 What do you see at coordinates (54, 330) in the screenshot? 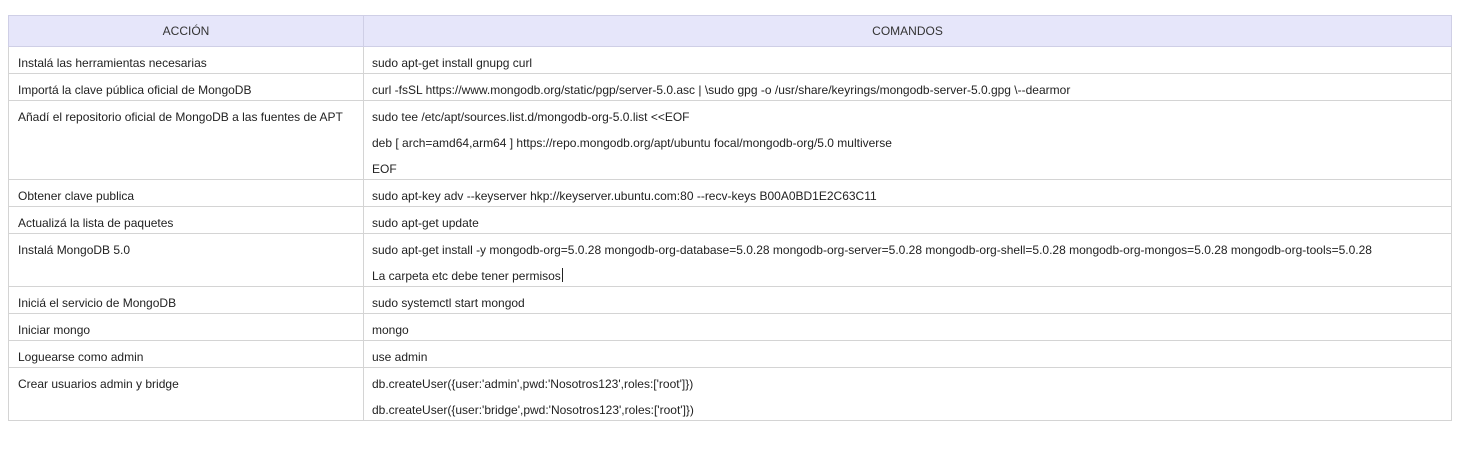
I see `action-text: Iniciar mongo` at bounding box center [54, 330].